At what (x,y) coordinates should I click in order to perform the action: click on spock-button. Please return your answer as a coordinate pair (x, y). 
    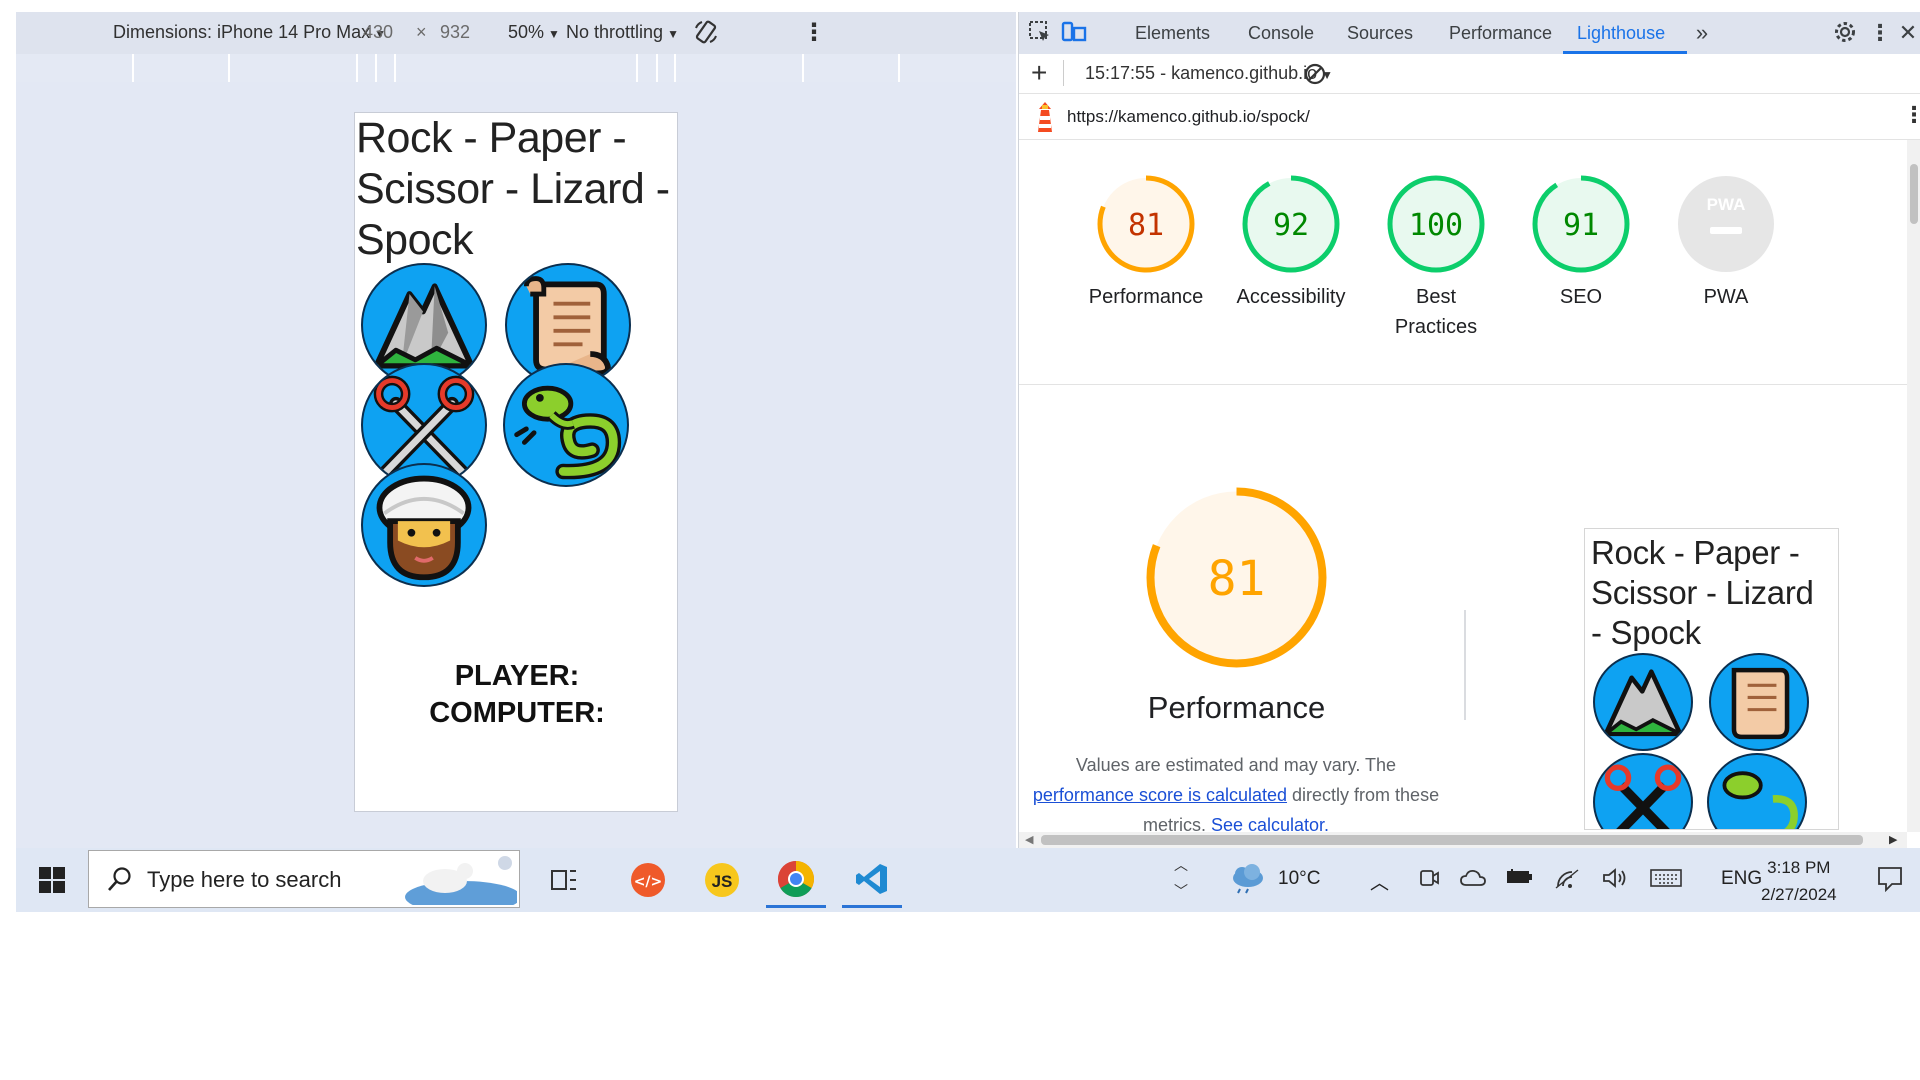
    Looking at the image, I should click on (424, 525).